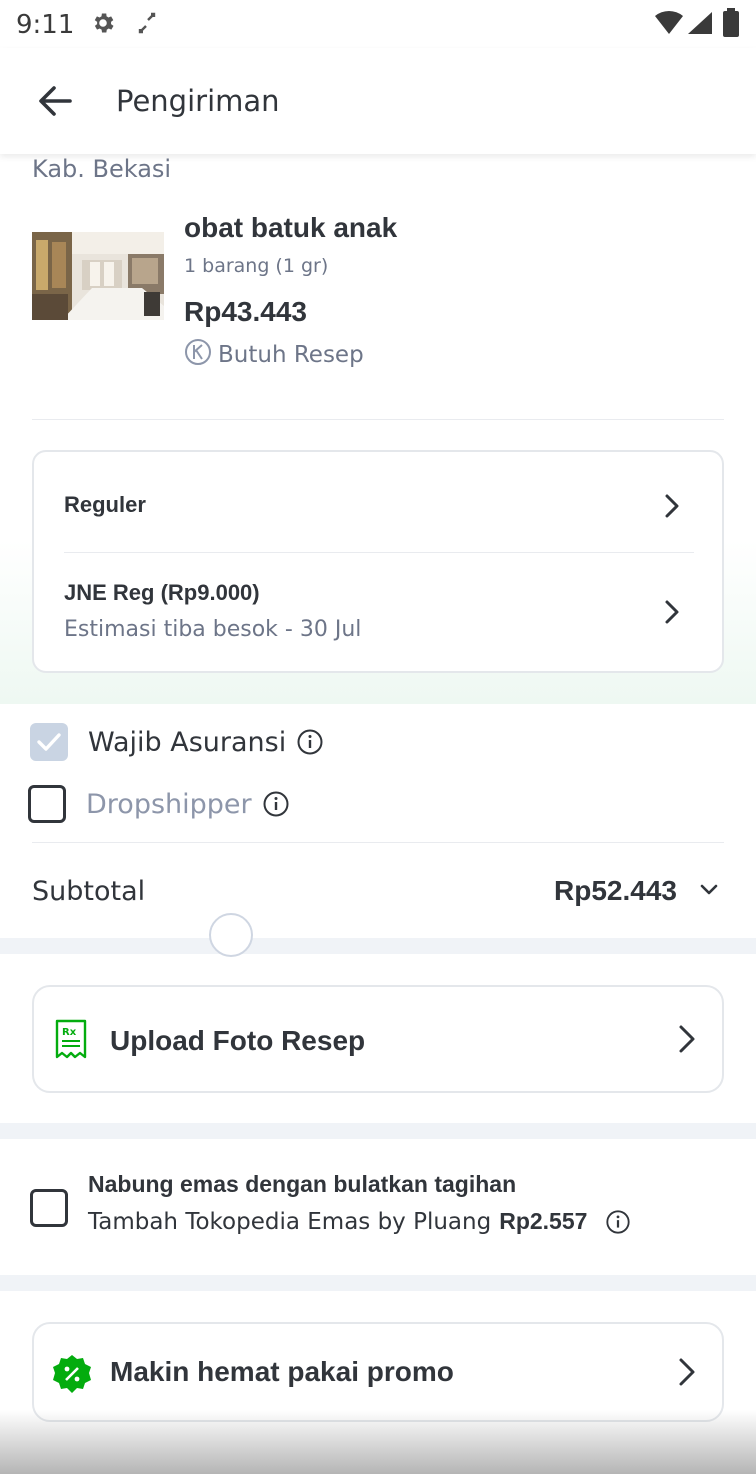  What do you see at coordinates (169, 804) in the screenshot?
I see `dropshipper-label: Dropshipper` at bounding box center [169, 804].